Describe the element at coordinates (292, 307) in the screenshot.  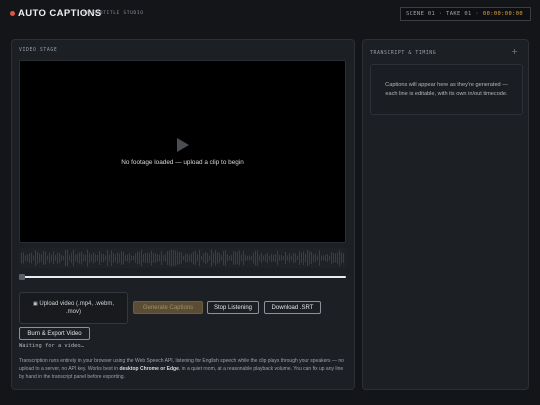
I see `download-srt-button: Download .SRT` at that location.